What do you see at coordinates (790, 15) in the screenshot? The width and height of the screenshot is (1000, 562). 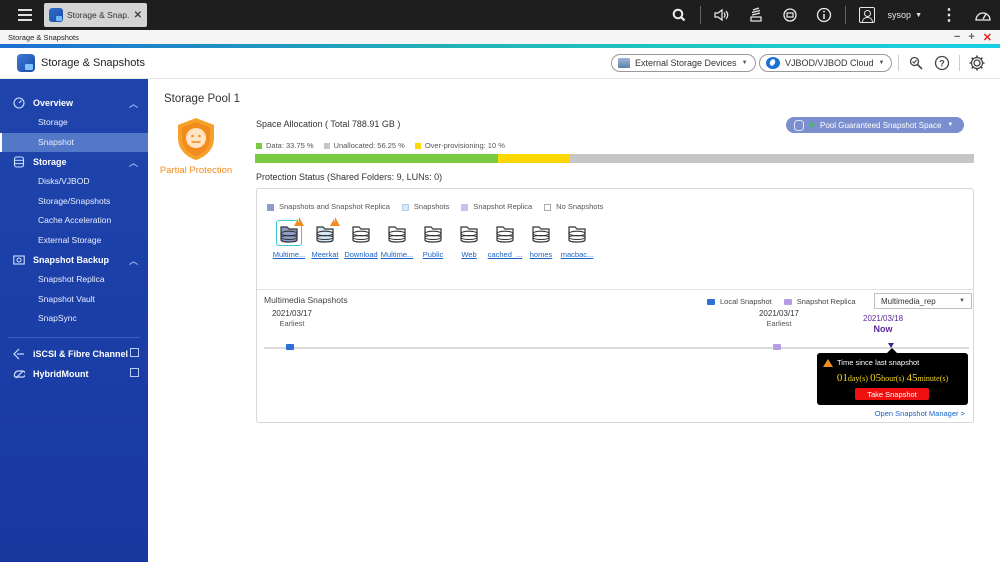 I see `sync-icon` at bounding box center [790, 15].